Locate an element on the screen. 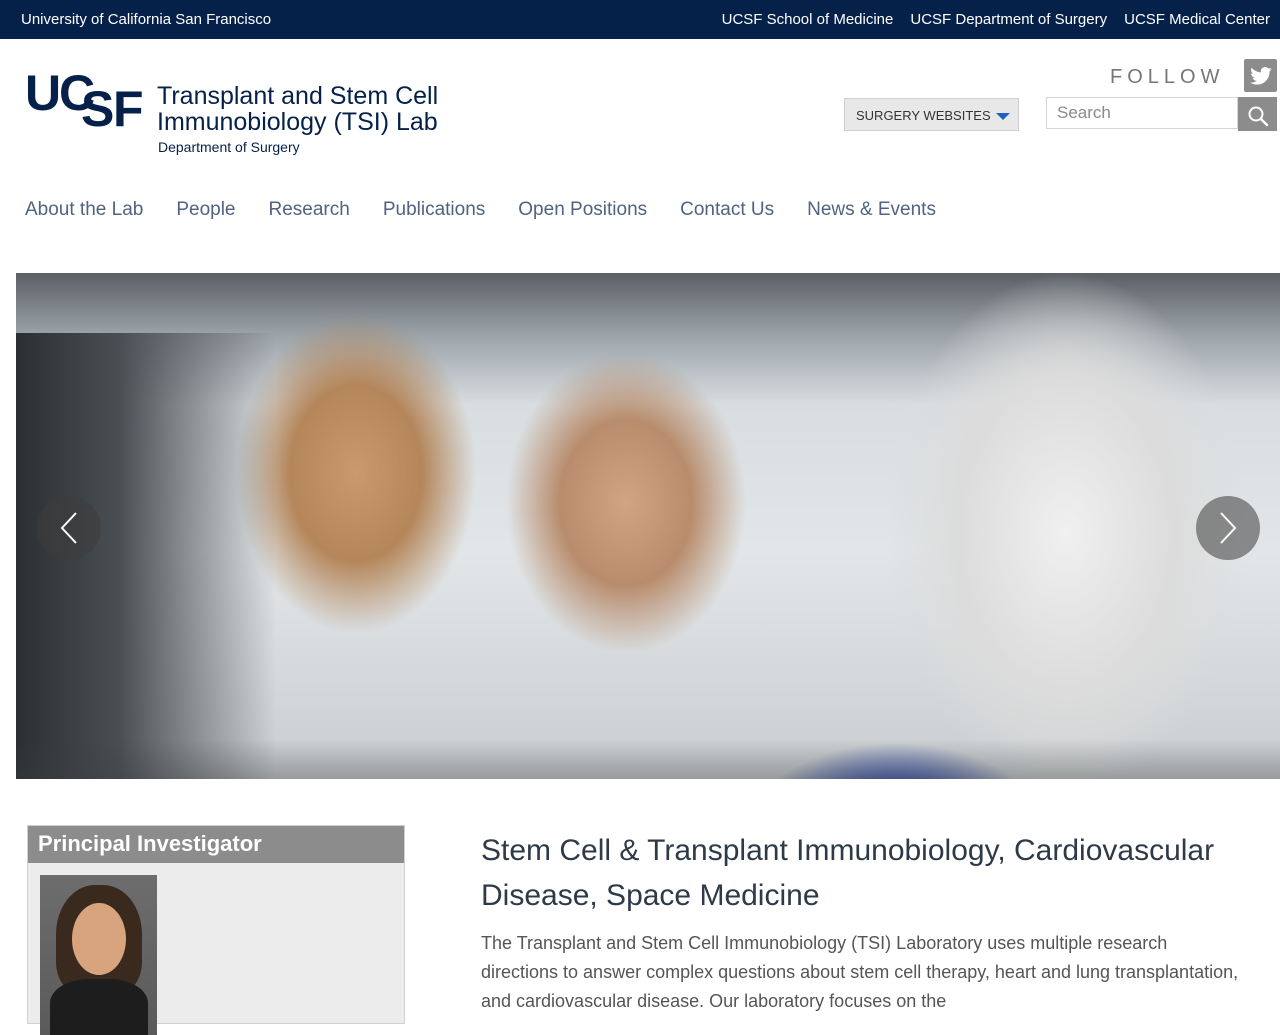  search-button is located at coordinates (1257, 114).